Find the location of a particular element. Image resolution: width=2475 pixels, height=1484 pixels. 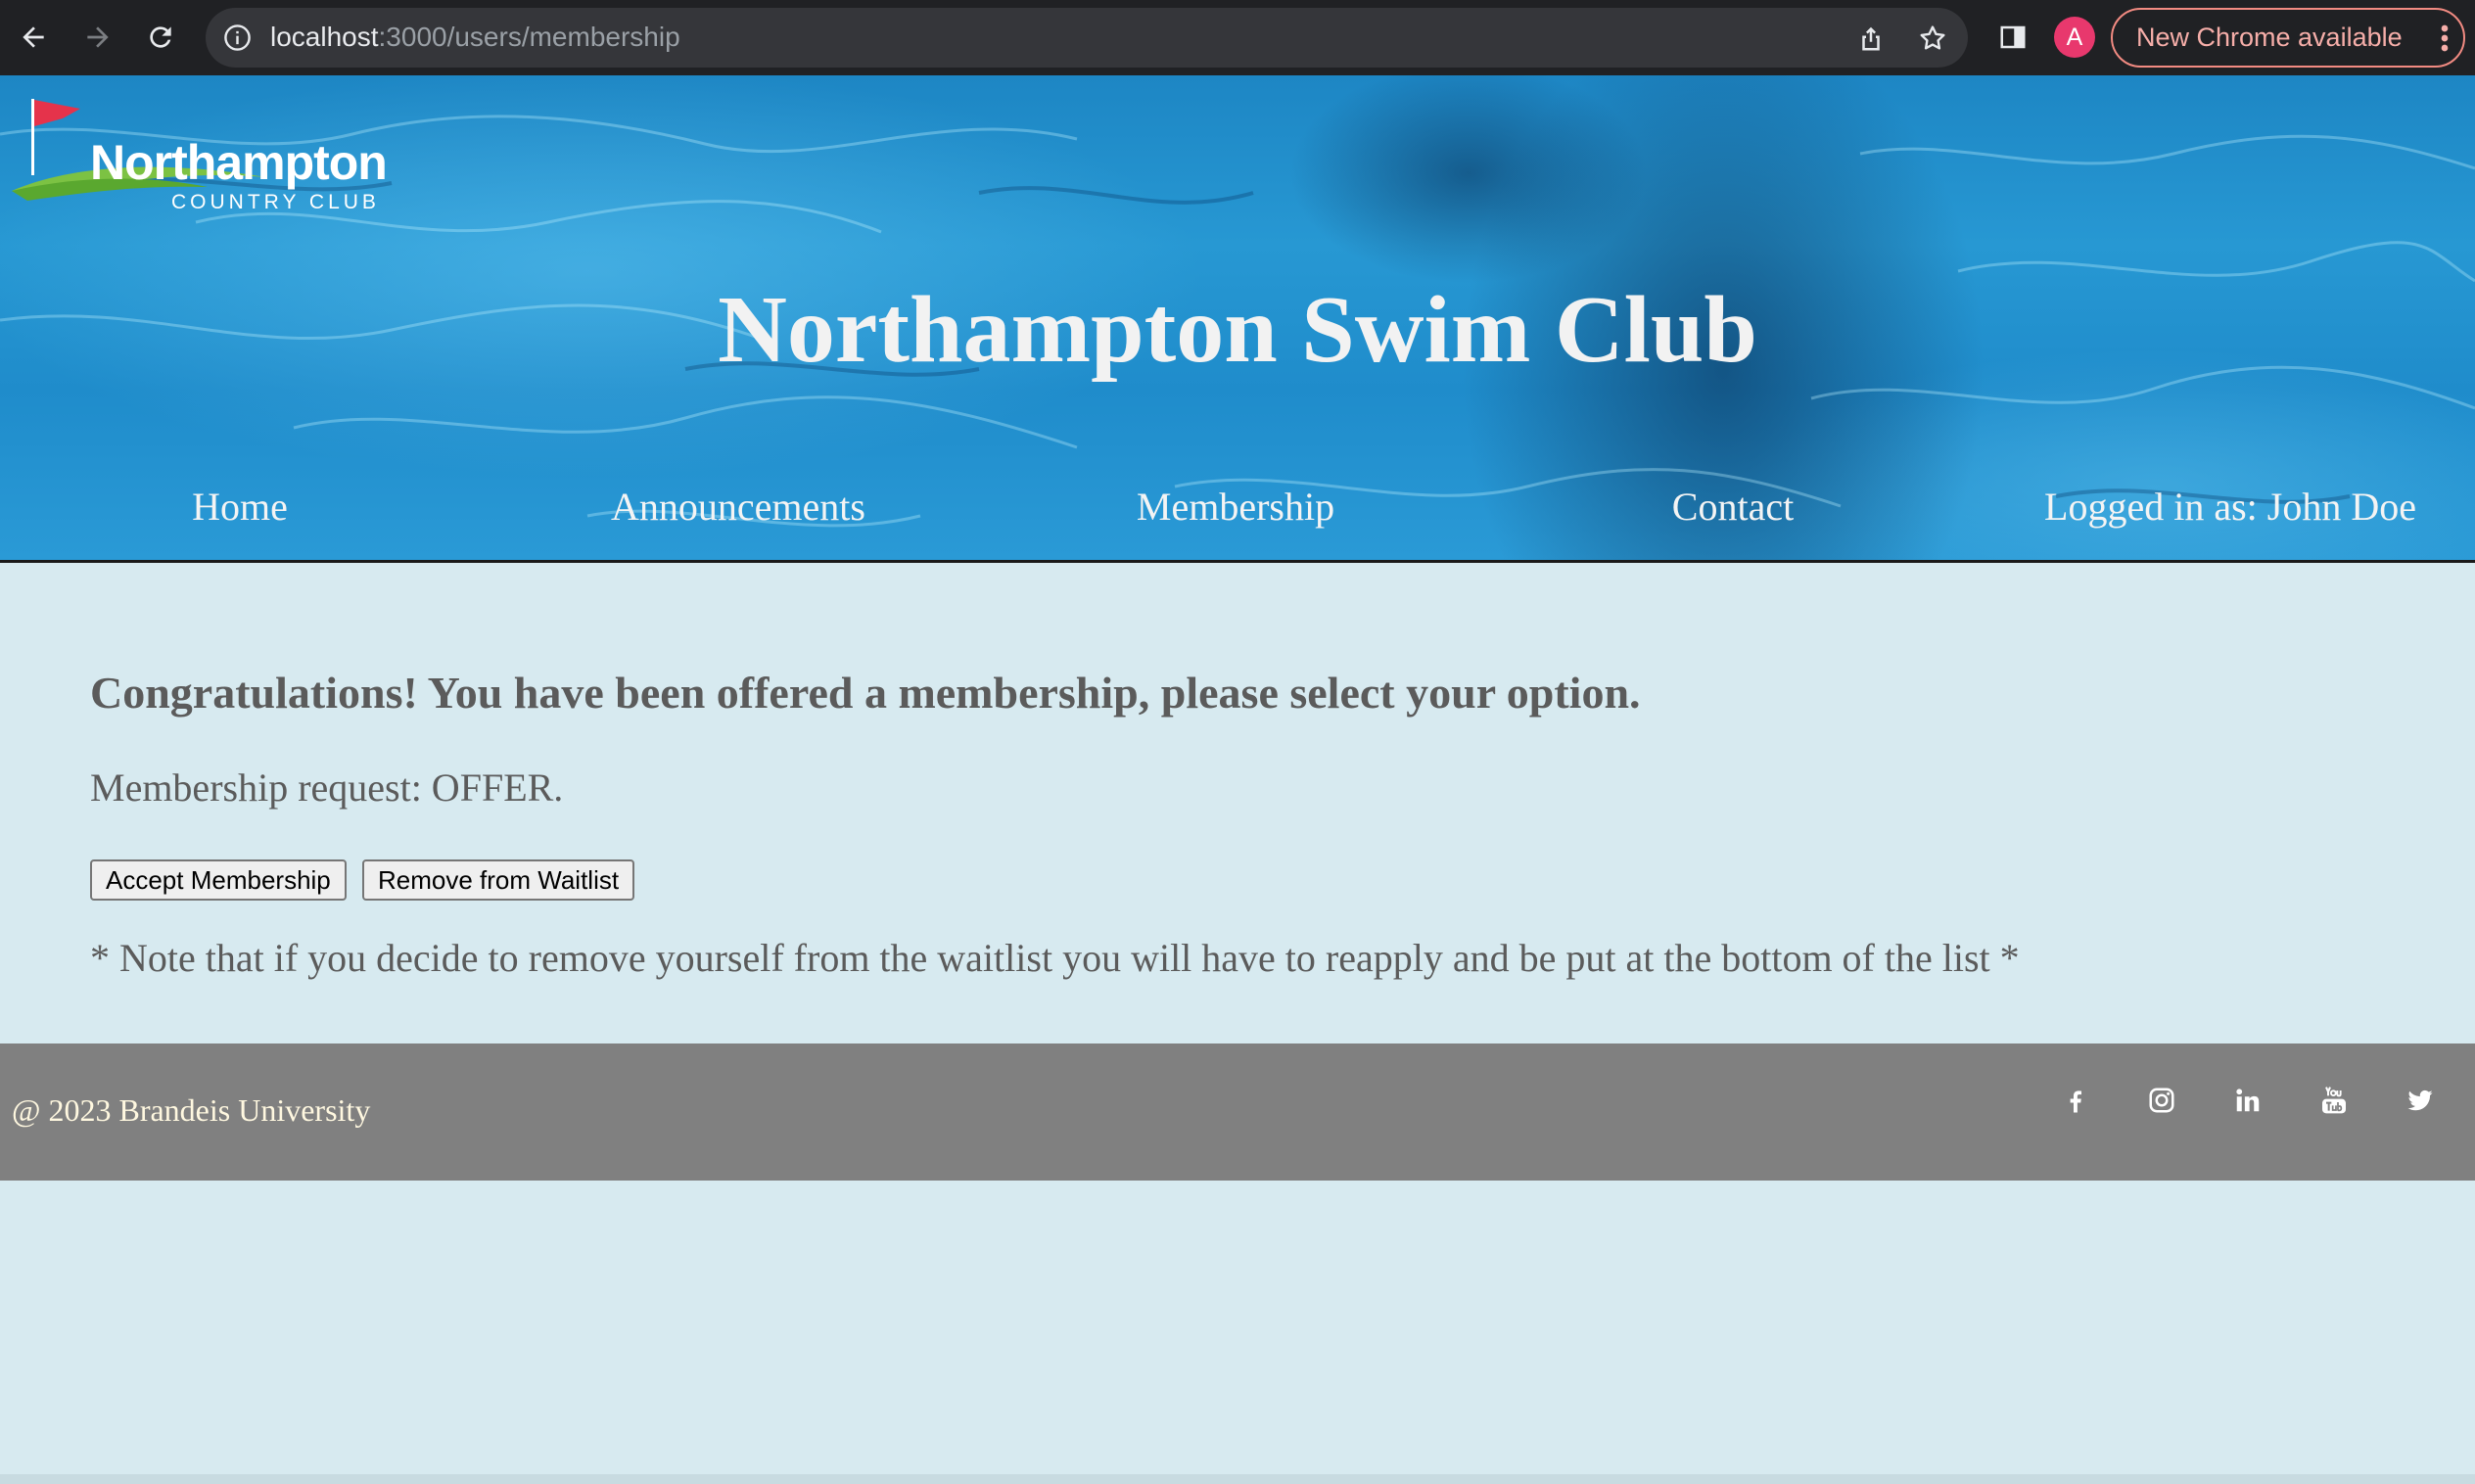

more-vert-icon is located at coordinates (2445, 38).